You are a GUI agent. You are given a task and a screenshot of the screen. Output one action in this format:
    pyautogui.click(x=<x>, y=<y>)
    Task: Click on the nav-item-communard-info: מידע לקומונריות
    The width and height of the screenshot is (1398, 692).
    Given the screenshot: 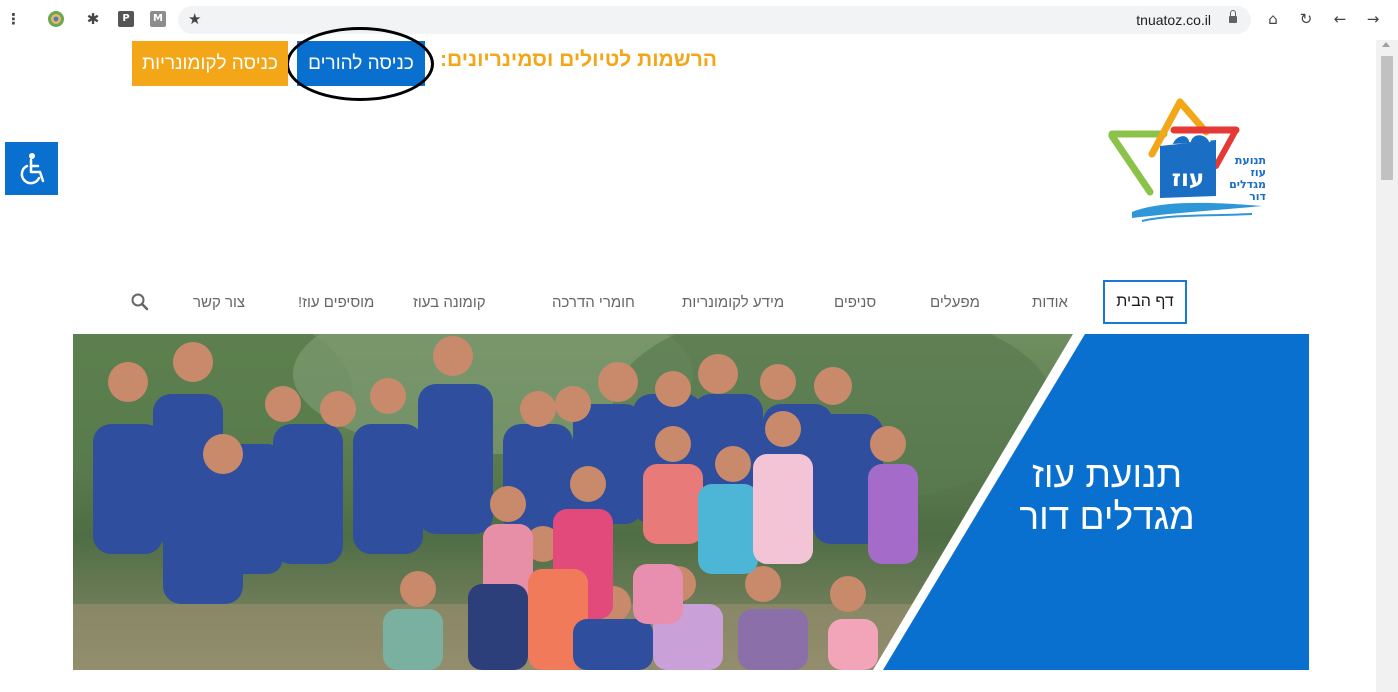 What is the action you would take?
    pyautogui.click(x=733, y=302)
    